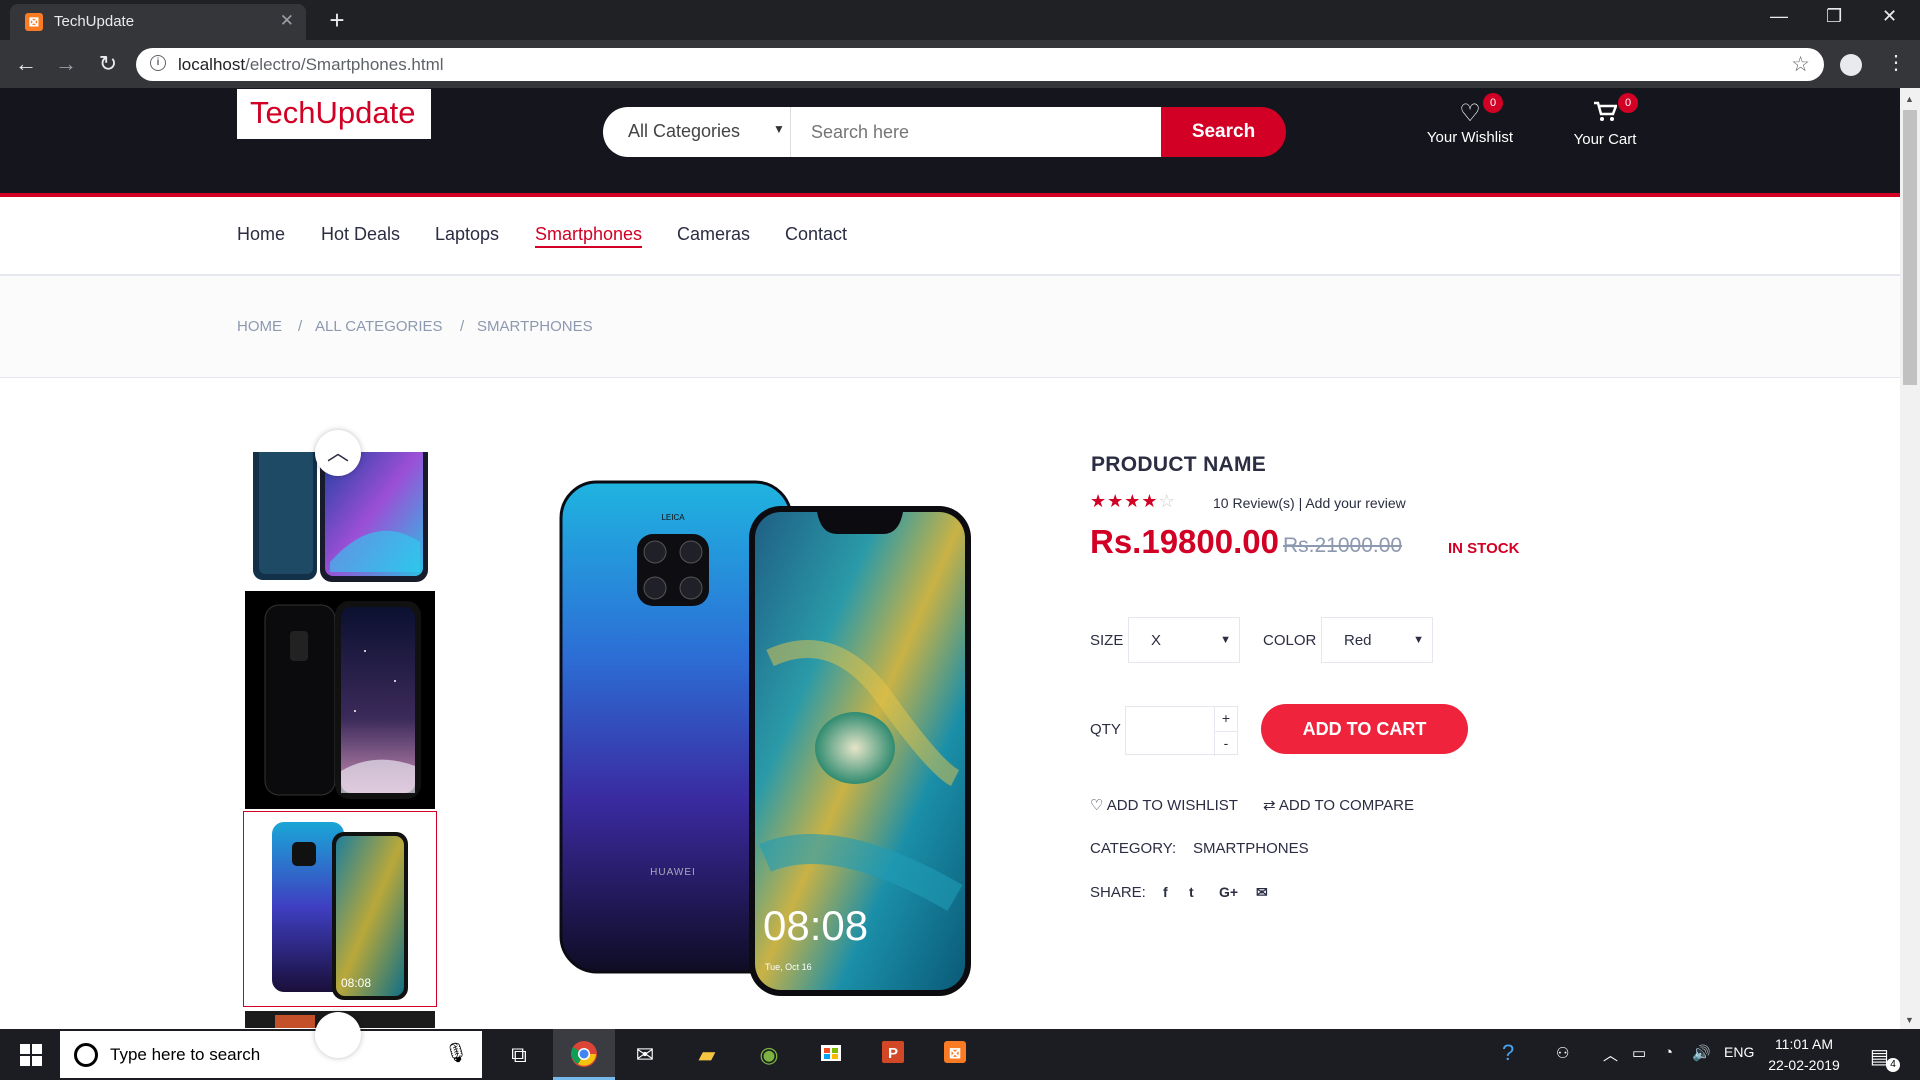 The image size is (1920, 1080). I want to click on browser-tab: ⊠ TechUpdate ✕, so click(158, 22).